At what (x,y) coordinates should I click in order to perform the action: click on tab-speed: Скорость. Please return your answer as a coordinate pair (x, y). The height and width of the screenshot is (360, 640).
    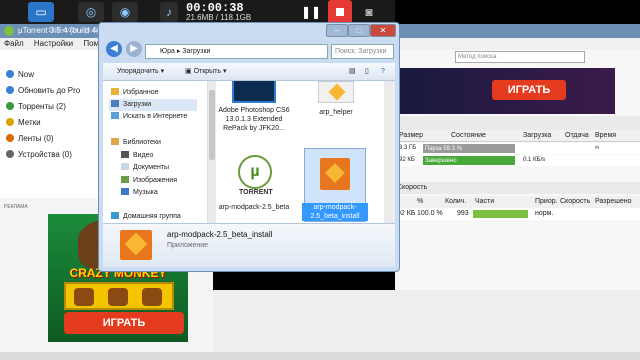
    Looking at the image, I should click on (412, 188).